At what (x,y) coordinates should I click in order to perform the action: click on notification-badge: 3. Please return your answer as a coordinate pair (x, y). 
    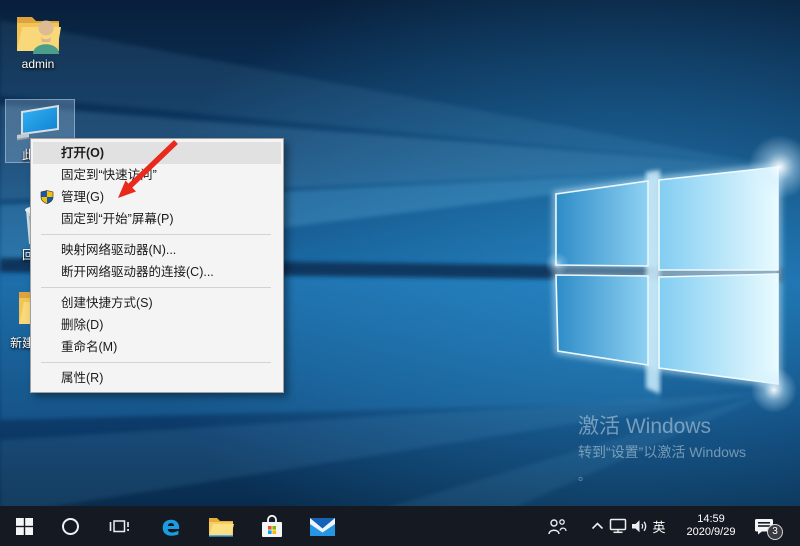
    Looking at the image, I should click on (775, 532).